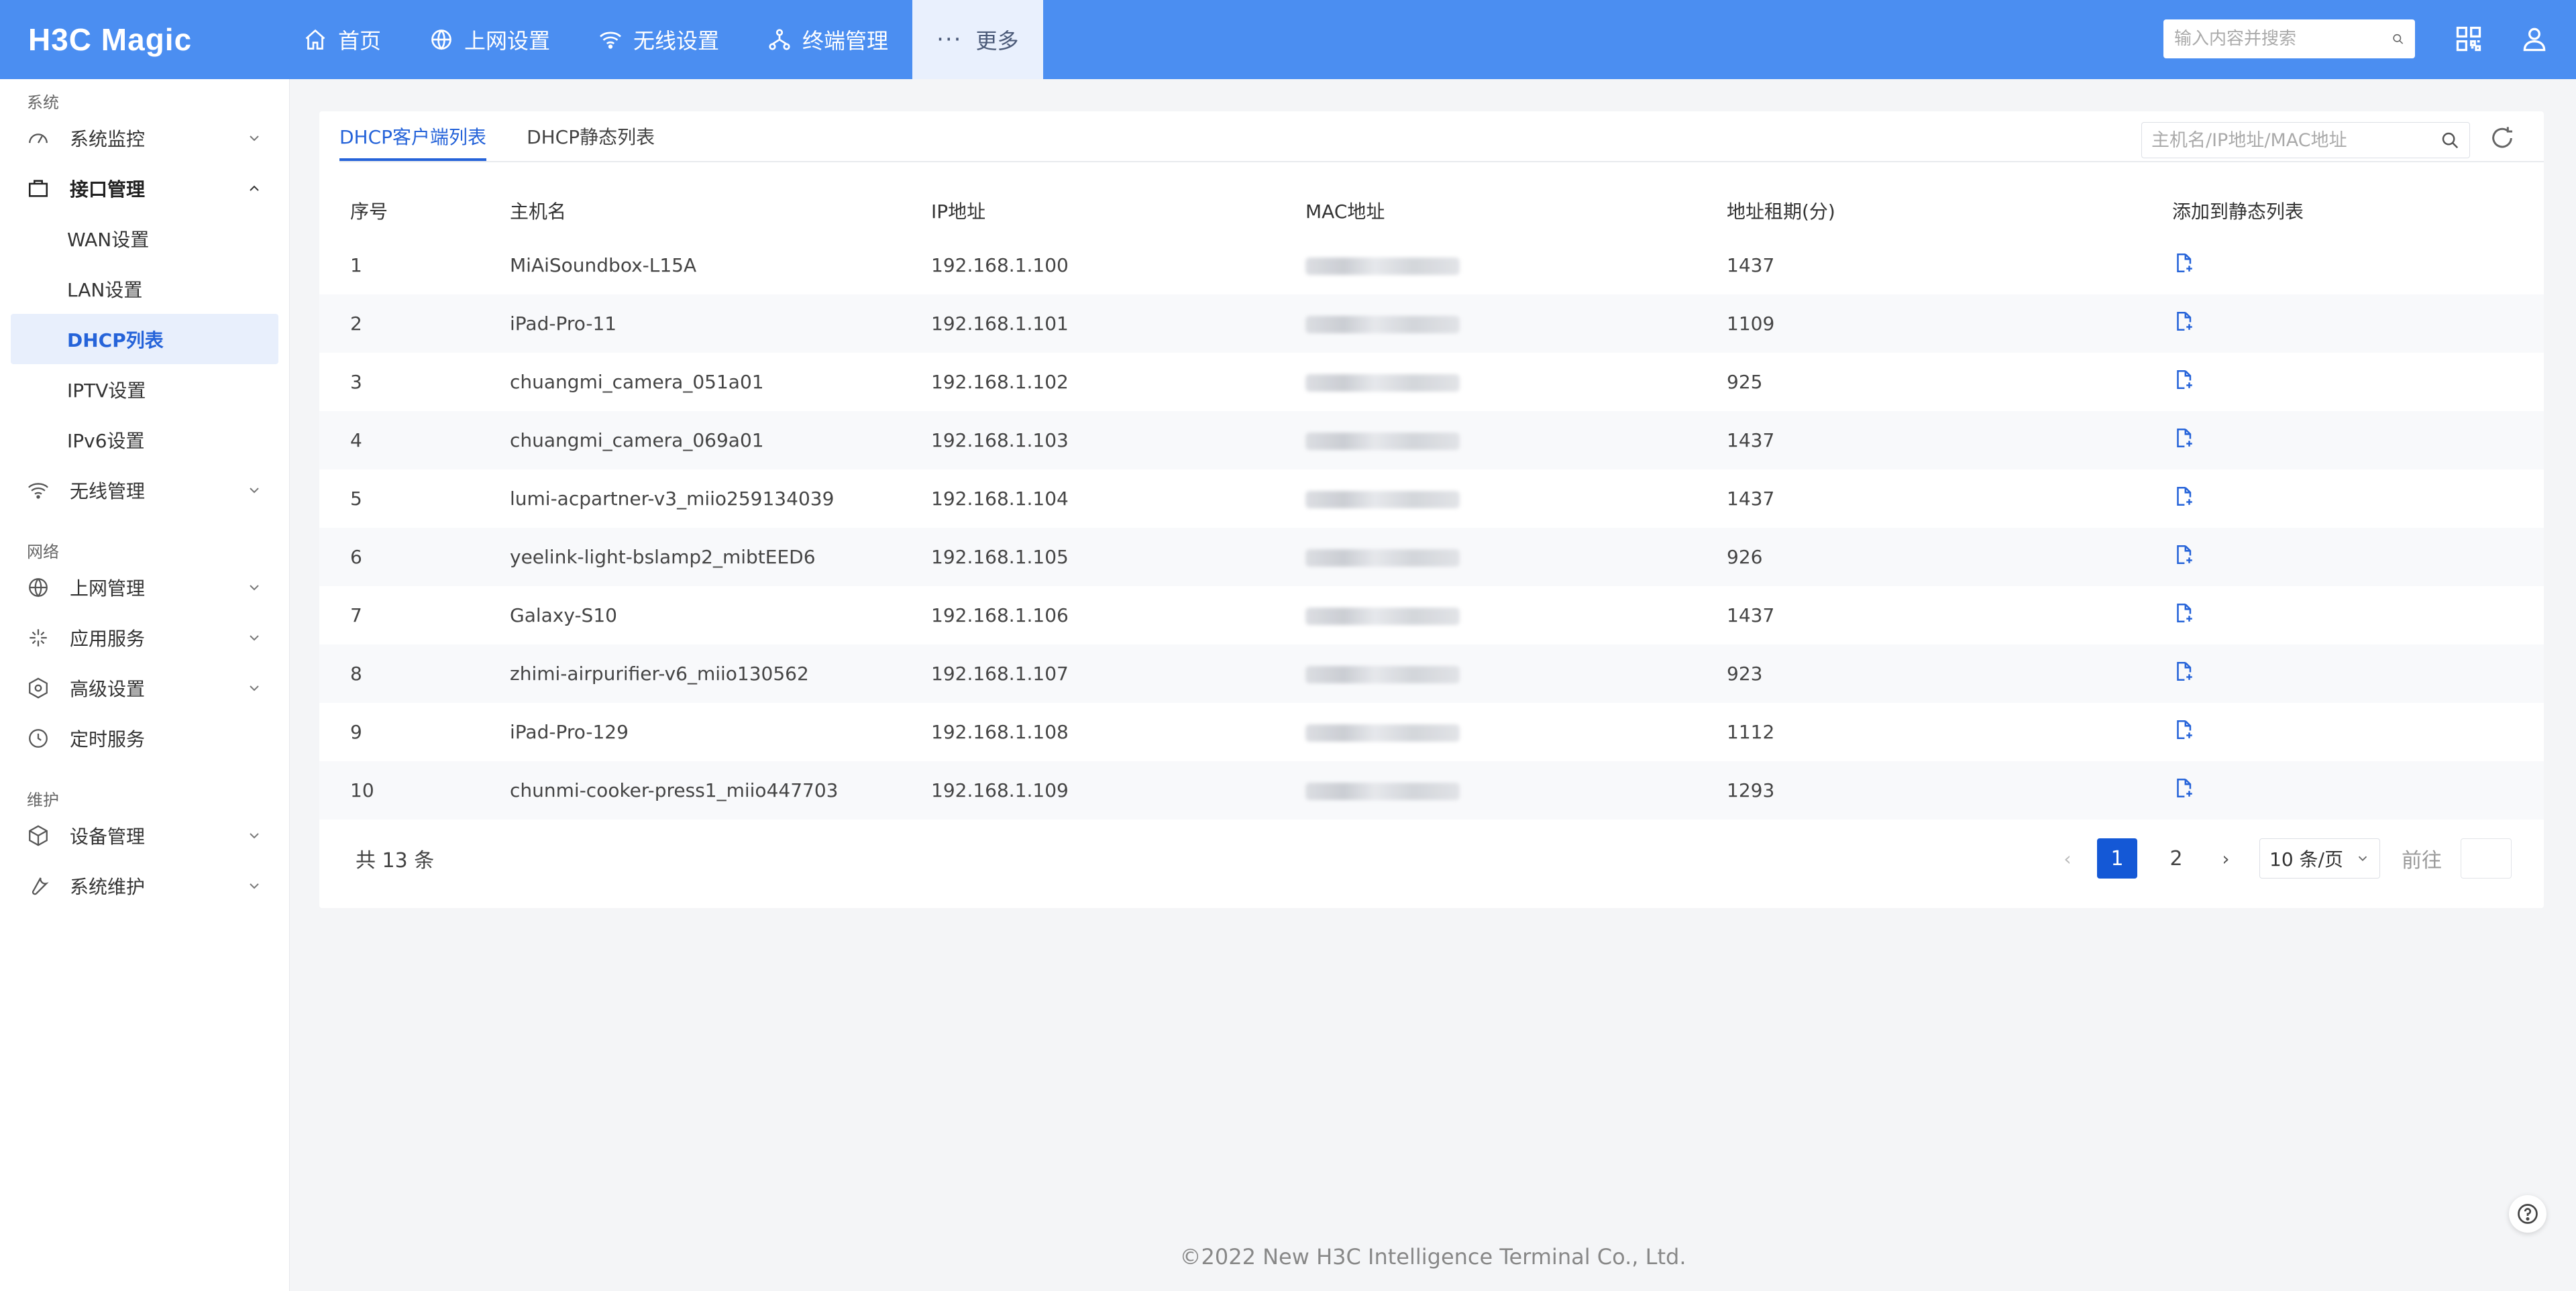  I want to click on nav-more: ··· 更多, so click(977, 39).